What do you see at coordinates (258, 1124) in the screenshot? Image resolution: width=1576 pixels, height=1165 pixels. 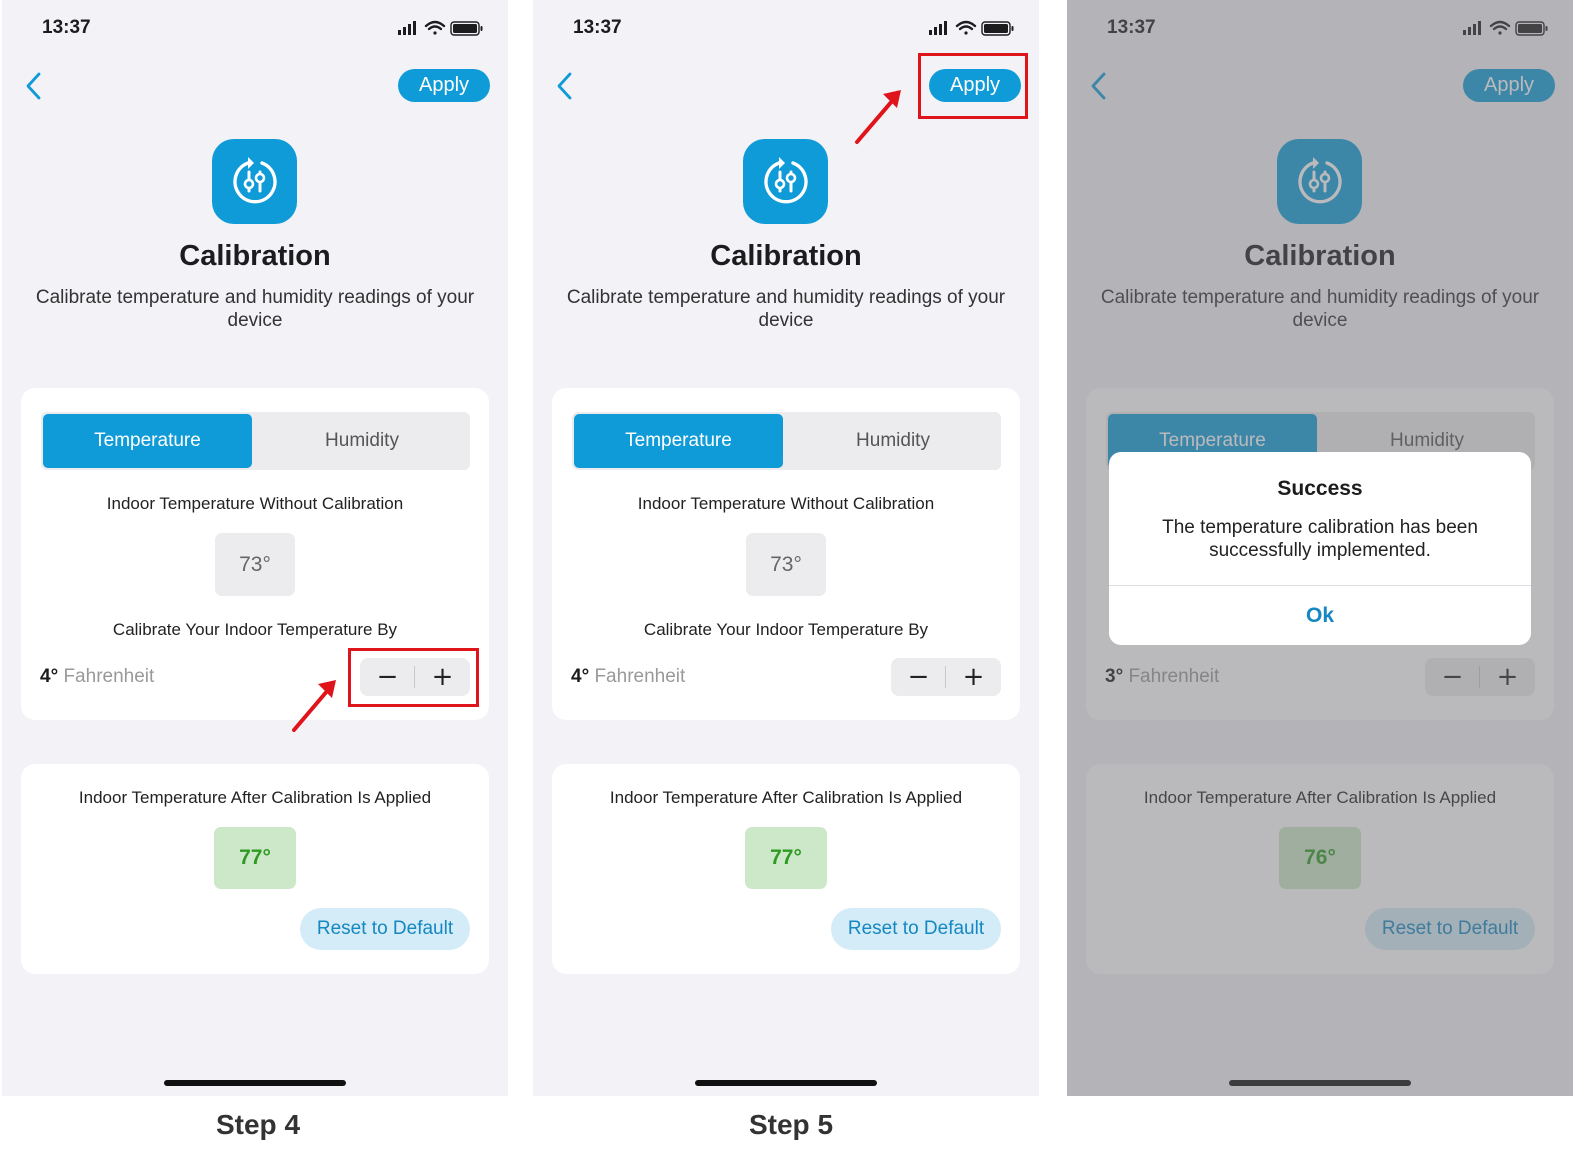 I see `step-4-label: Step 4` at bounding box center [258, 1124].